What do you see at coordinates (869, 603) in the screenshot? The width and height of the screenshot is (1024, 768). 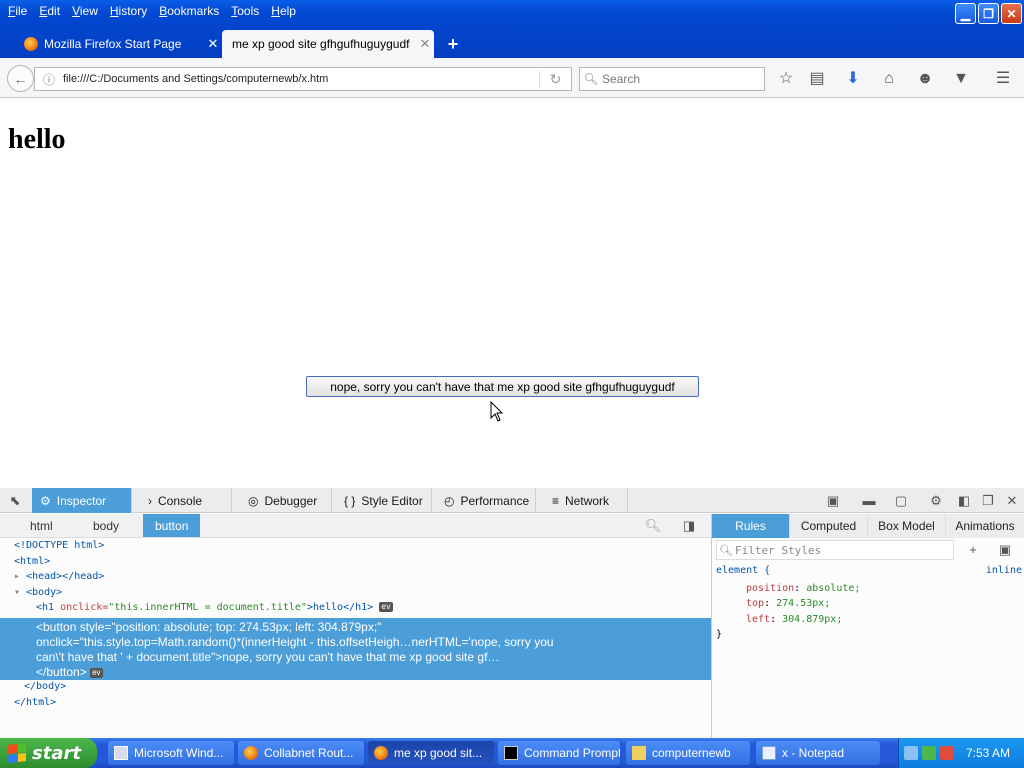 I see `rule-prop-top: top: 274.53px;` at bounding box center [869, 603].